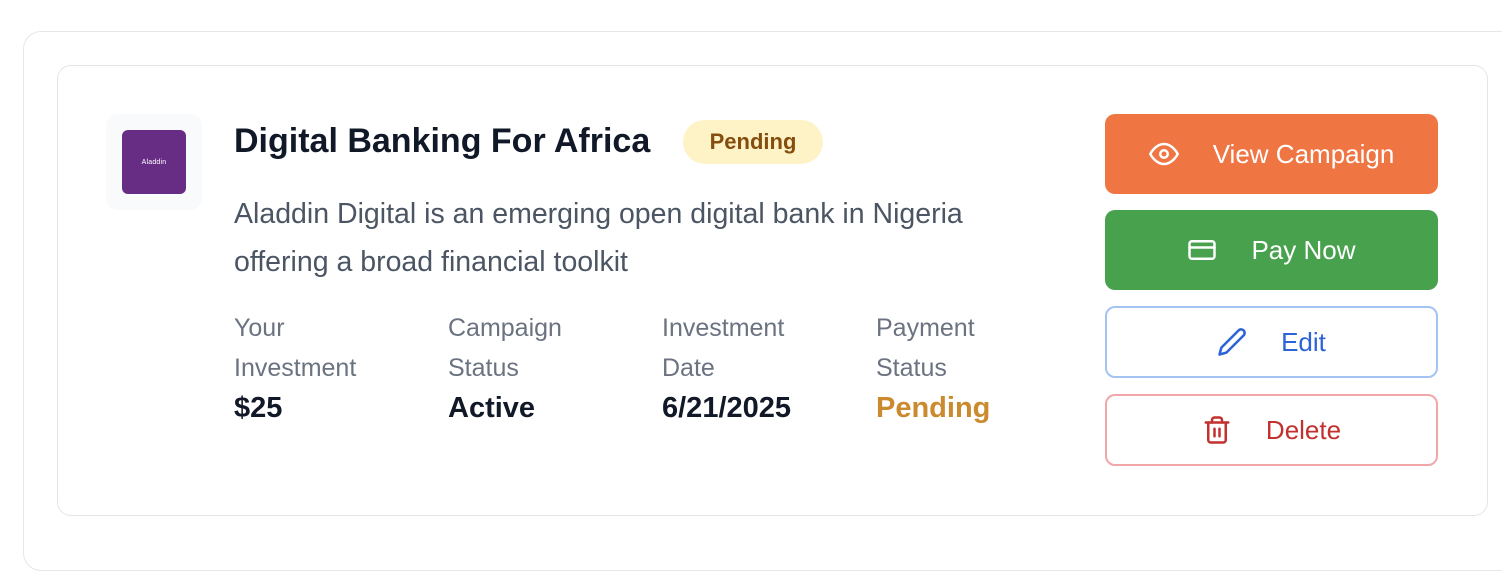 The image size is (1502, 571). I want to click on stat-label: Your Investment, so click(295, 348).